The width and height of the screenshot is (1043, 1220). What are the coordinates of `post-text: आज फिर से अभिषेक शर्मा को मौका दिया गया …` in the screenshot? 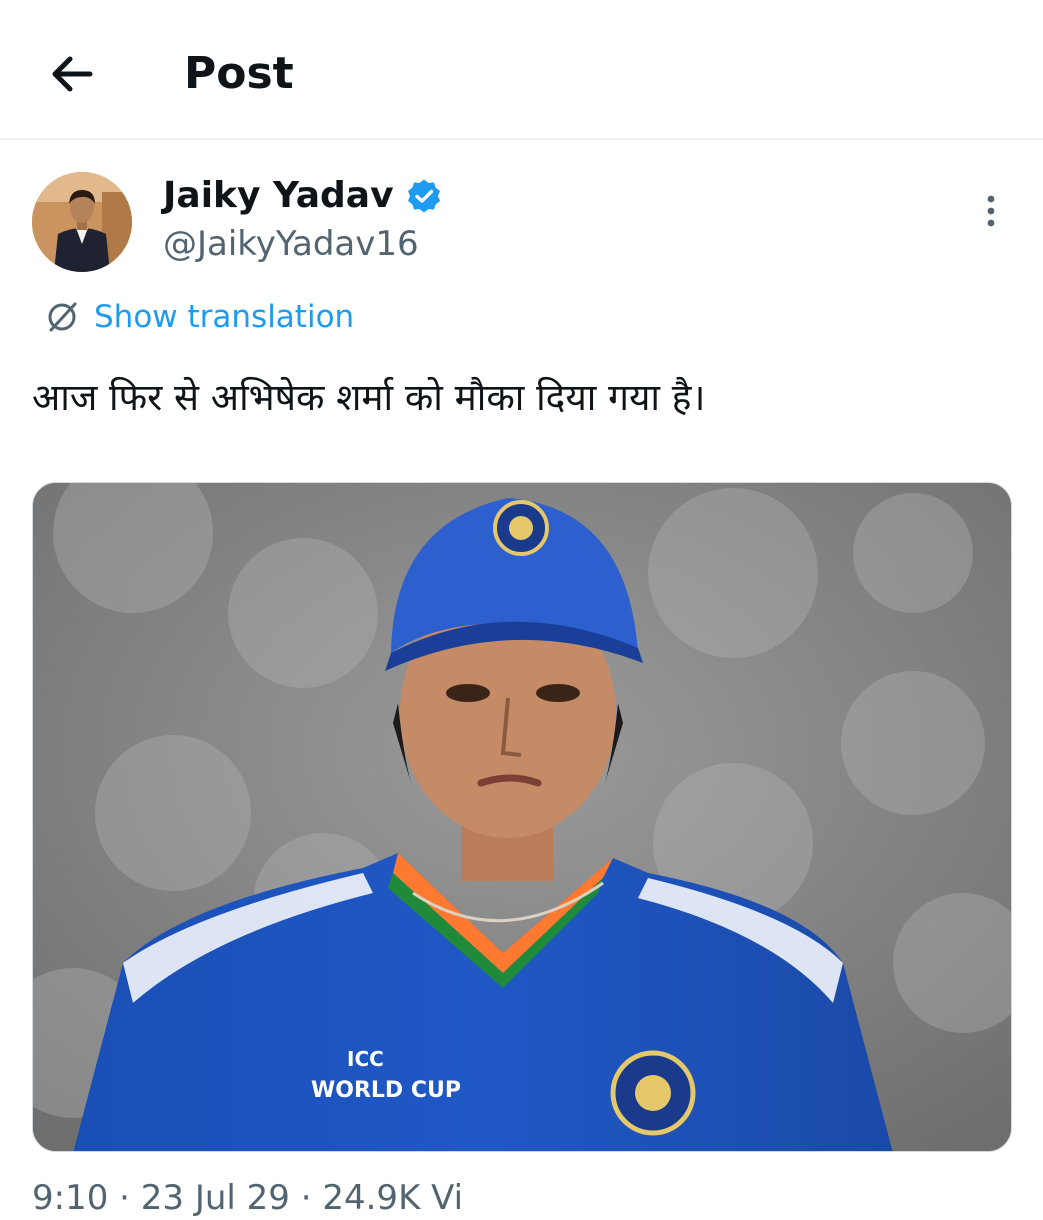 It's located at (369, 397).